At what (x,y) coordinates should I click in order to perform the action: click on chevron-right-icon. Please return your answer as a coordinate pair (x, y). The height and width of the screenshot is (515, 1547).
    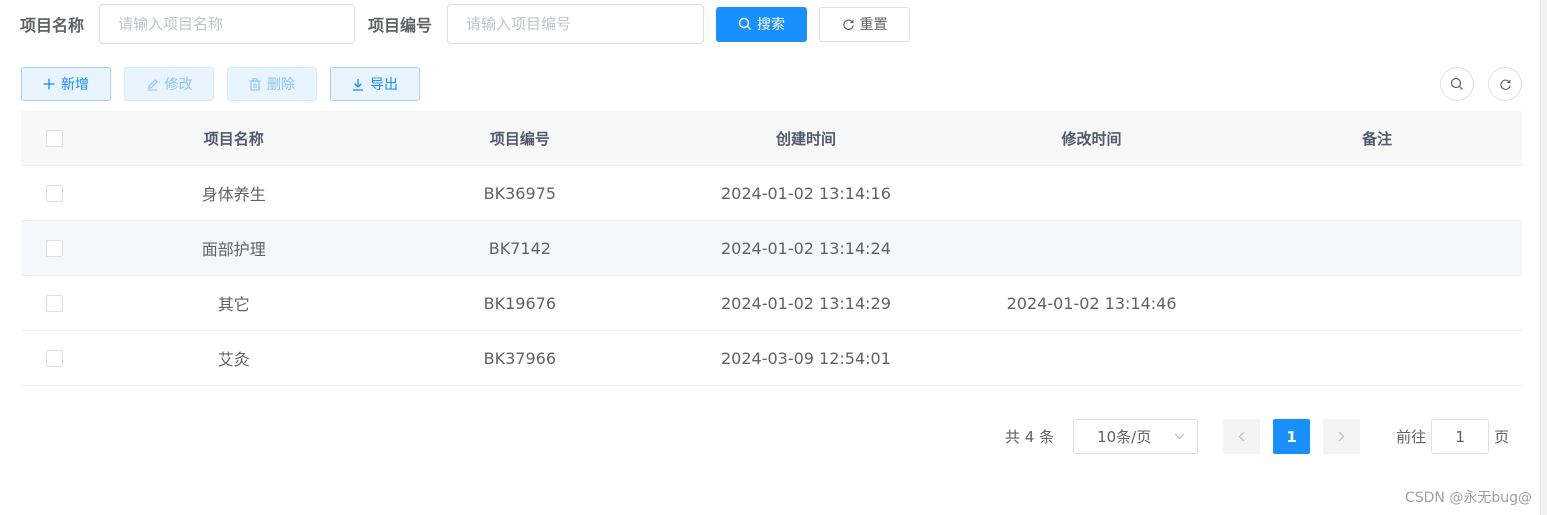
    Looking at the image, I should click on (1341, 436).